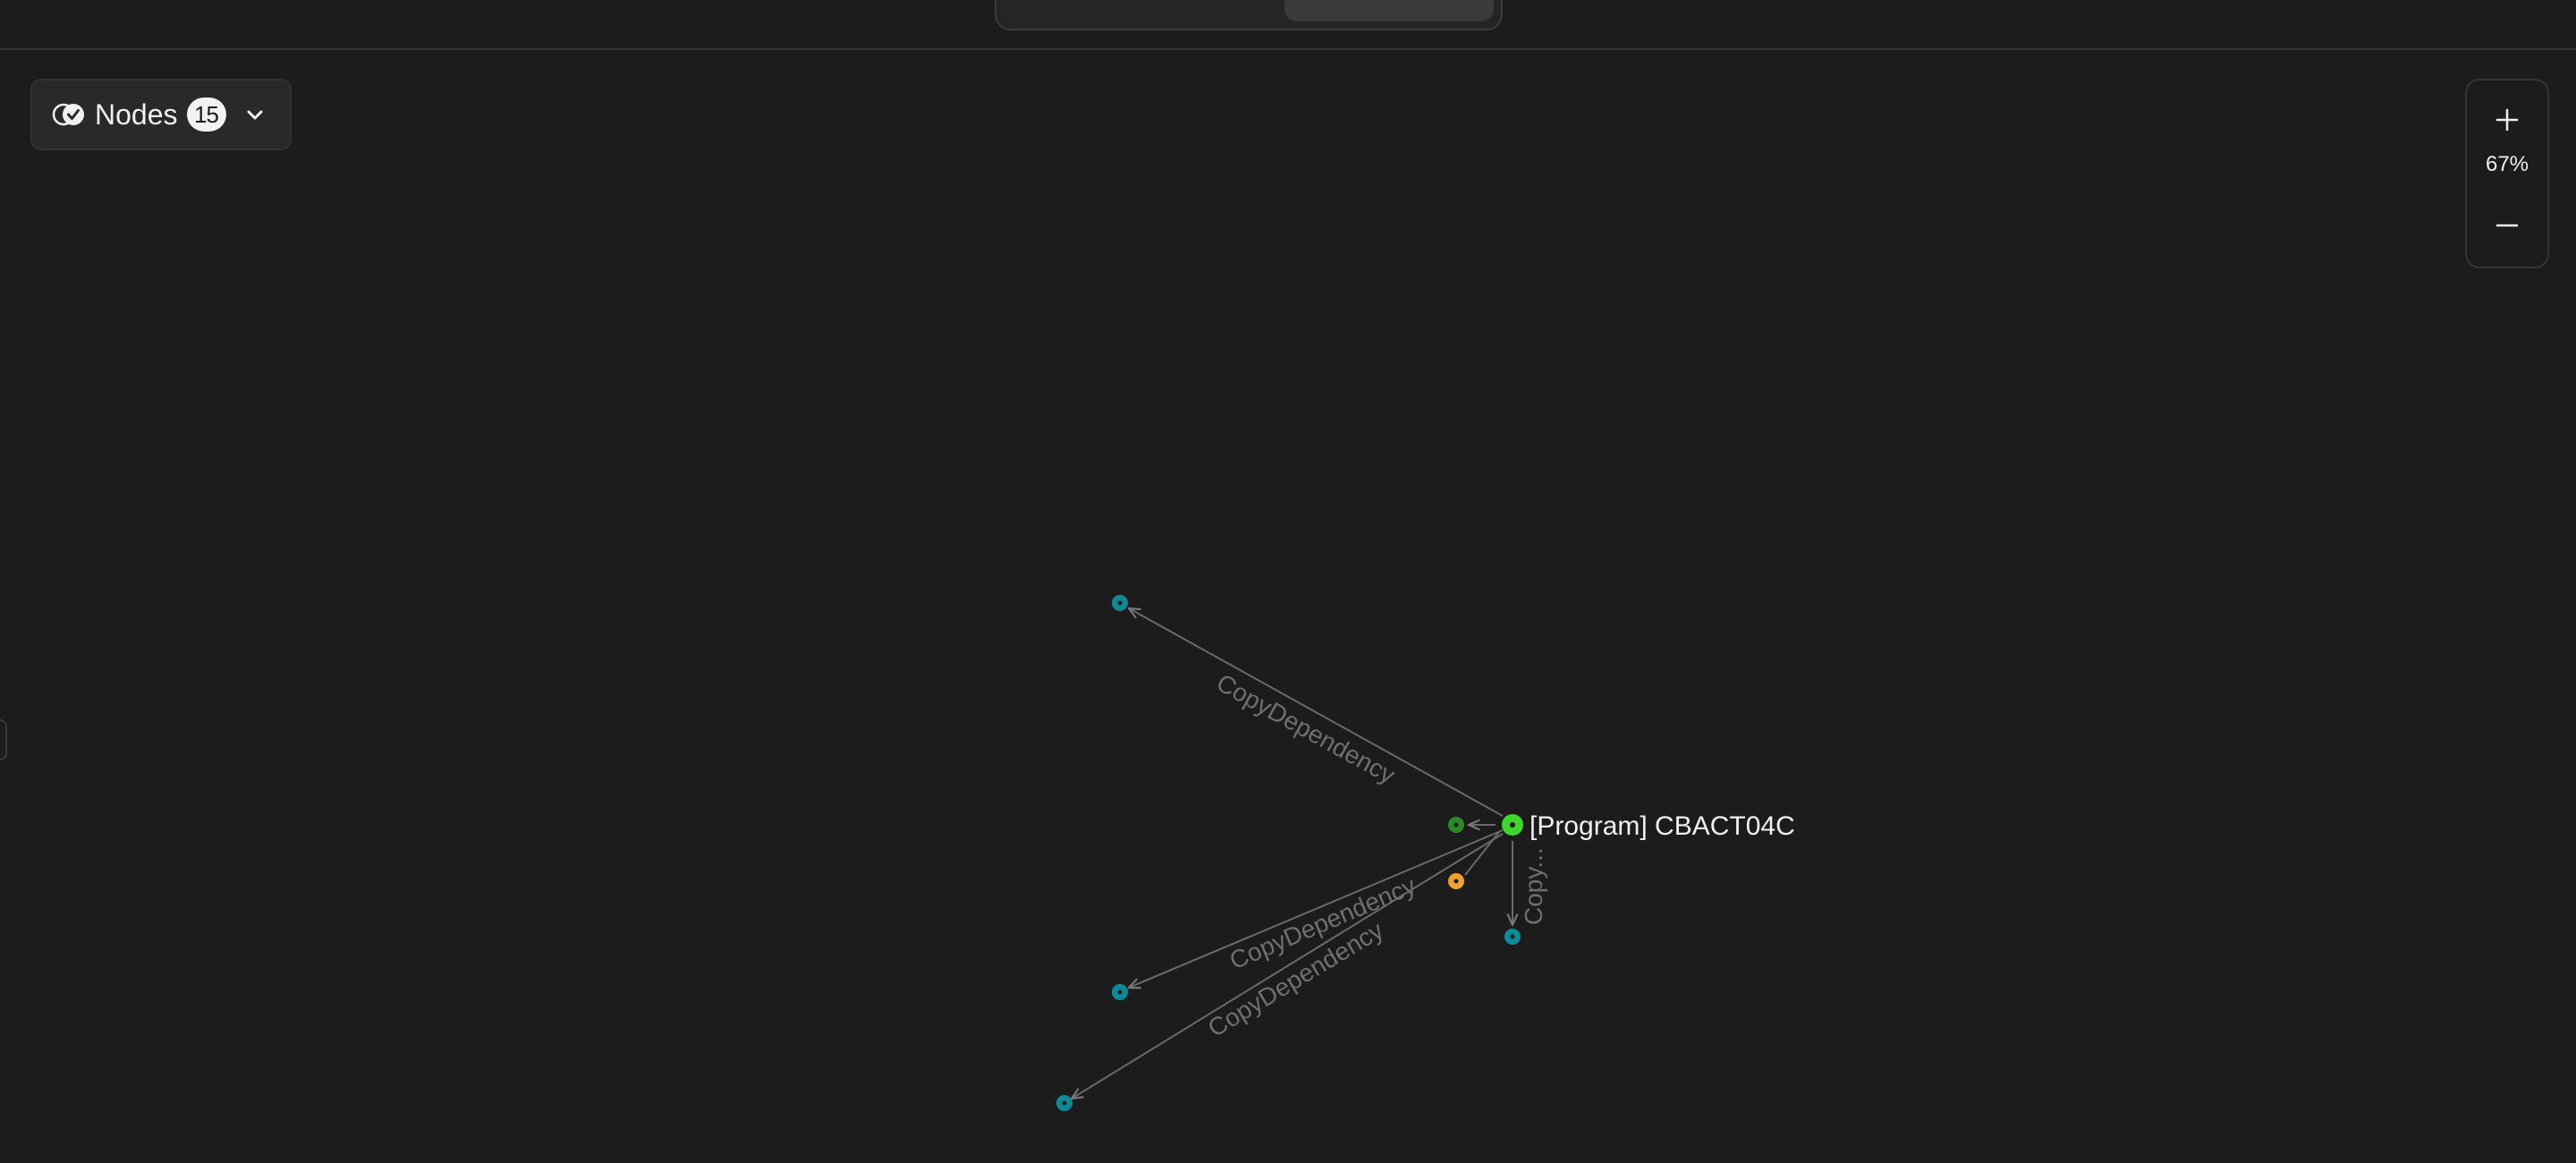 This screenshot has width=2576, height=1163. What do you see at coordinates (254, 115) in the screenshot?
I see `chevron-down-icon` at bounding box center [254, 115].